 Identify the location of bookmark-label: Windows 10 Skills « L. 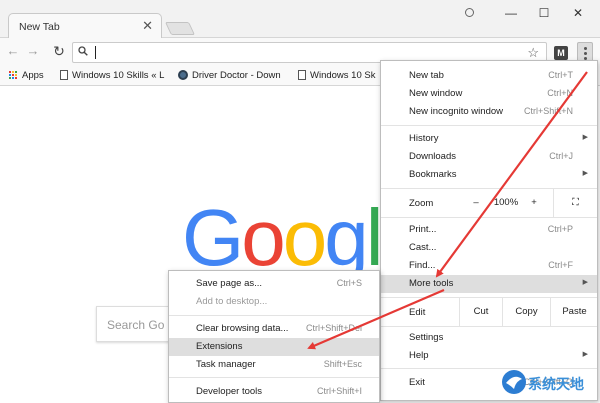
(118, 75).